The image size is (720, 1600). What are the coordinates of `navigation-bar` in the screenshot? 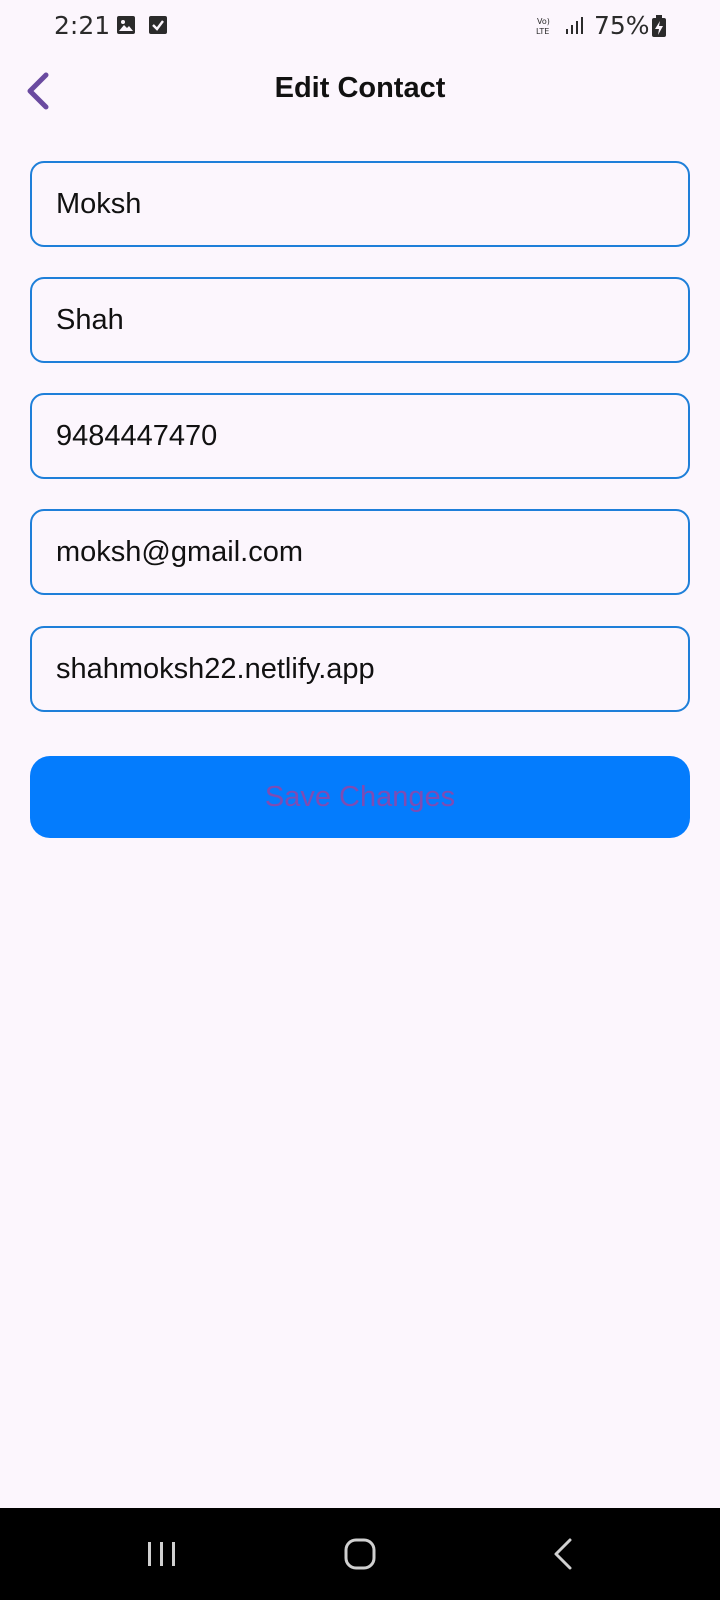 It's located at (360, 1554).